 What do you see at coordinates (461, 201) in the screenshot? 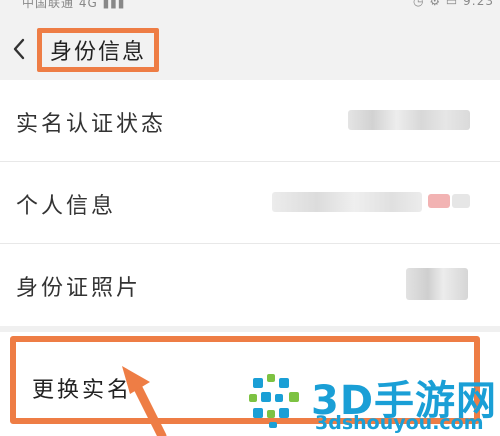
I see `blurred-value-end` at bounding box center [461, 201].